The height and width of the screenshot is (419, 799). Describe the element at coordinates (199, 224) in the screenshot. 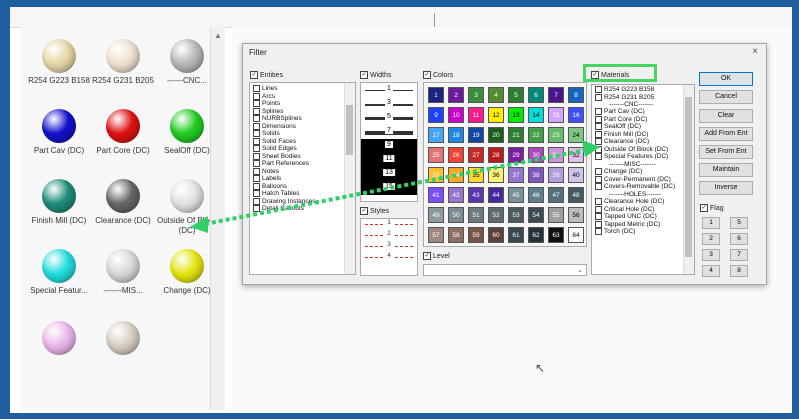

I see `arrow-left-head-icon` at that location.